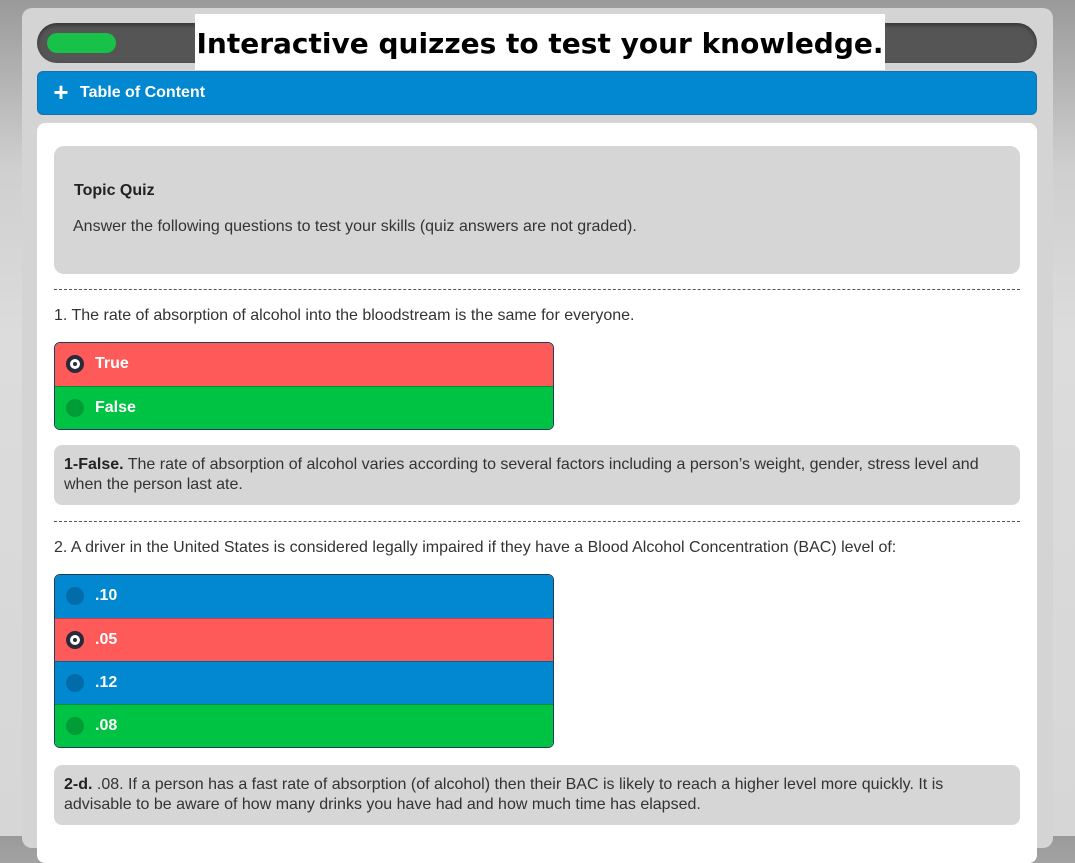 This screenshot has height=863, width=1075. I want to click on answer-key: 1-False., so click(94, 464).